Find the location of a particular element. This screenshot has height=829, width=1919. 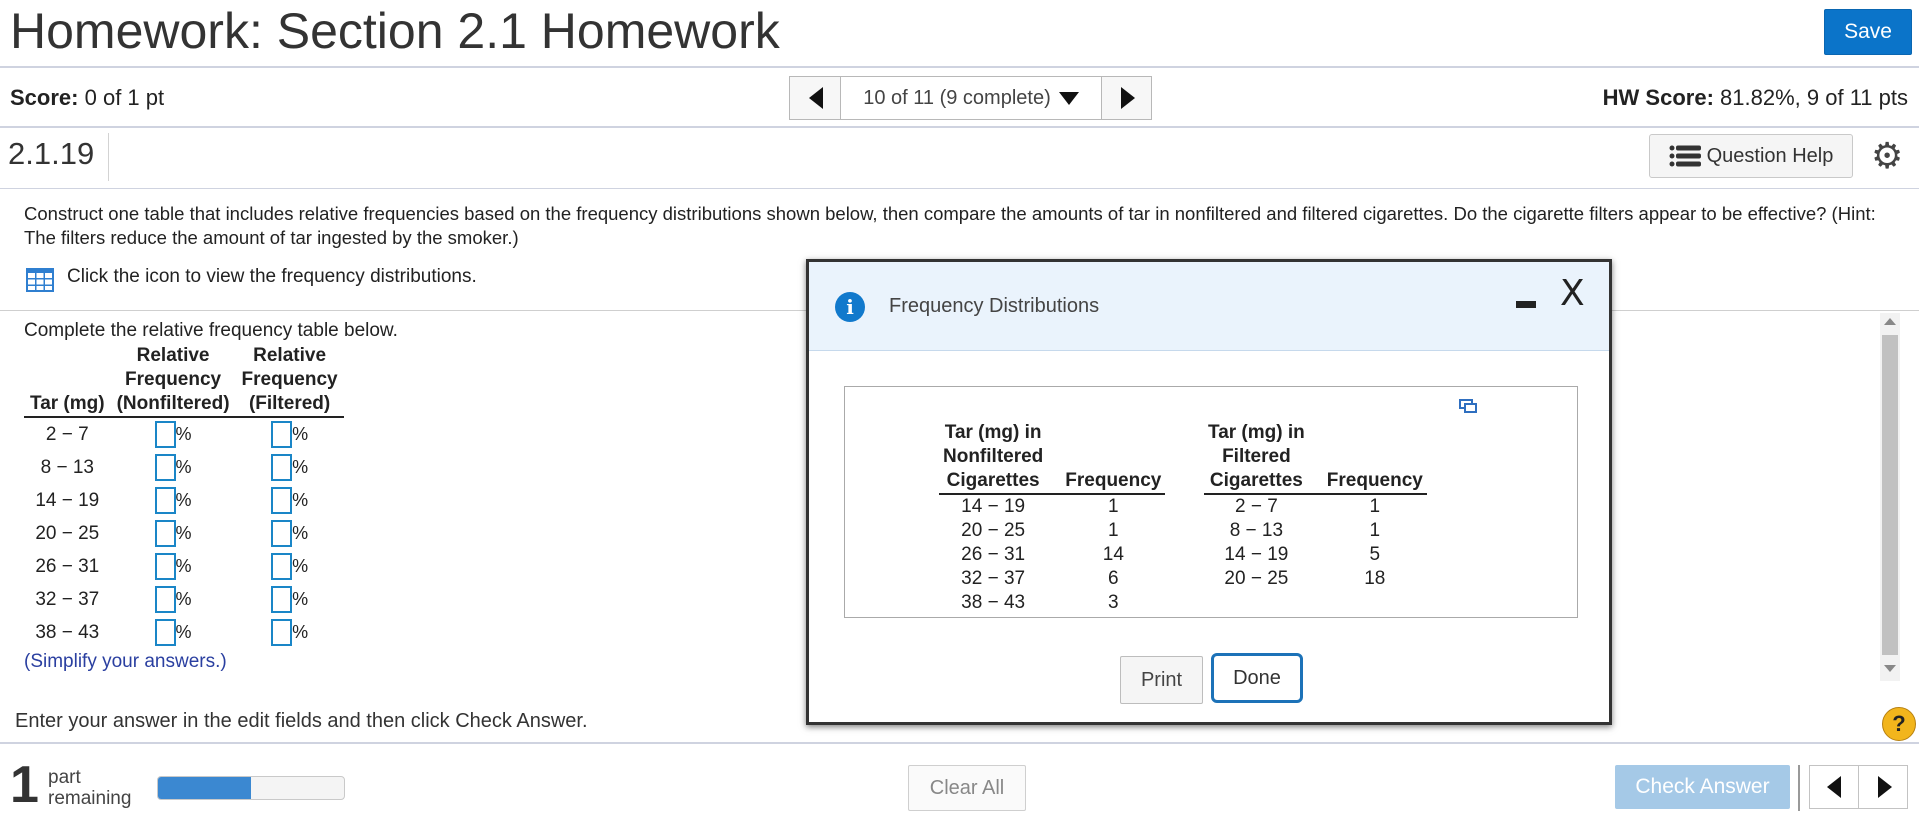

nonfiltered-frequency: 6 is located at coordinates (1113, 578).